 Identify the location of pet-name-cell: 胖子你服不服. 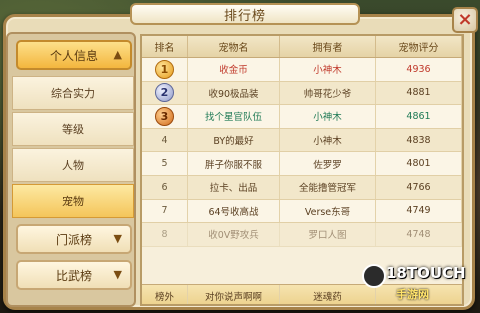
(234, 163).